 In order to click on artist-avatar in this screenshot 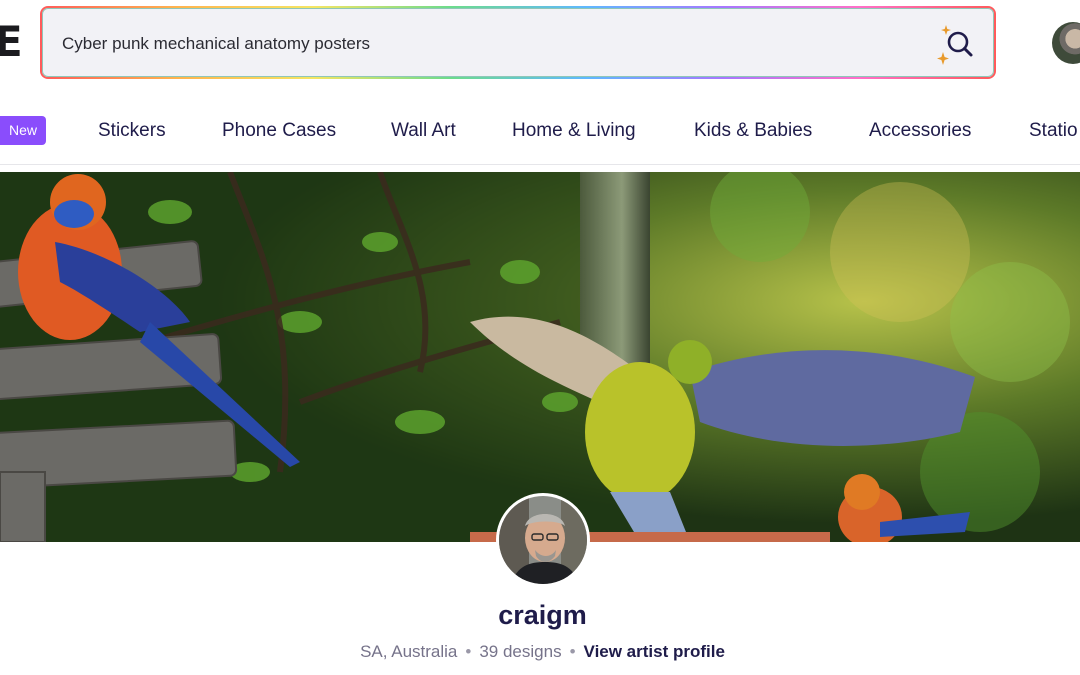, I will do `click(543, 540)`.